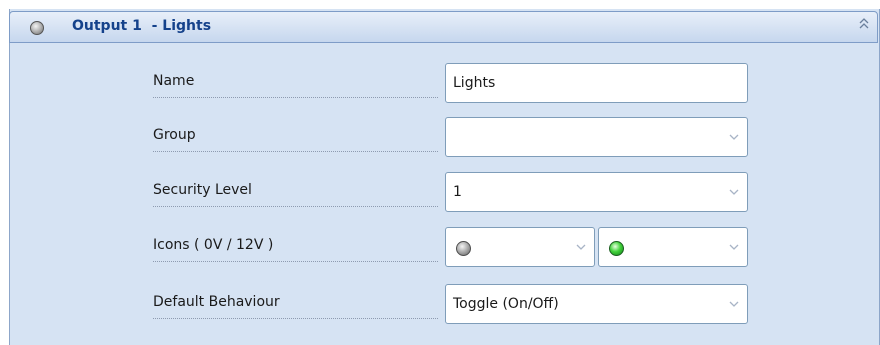  Describe the element at coordinates (457, 192) in the screenshot. I see `security-level-value: 1` at that location.